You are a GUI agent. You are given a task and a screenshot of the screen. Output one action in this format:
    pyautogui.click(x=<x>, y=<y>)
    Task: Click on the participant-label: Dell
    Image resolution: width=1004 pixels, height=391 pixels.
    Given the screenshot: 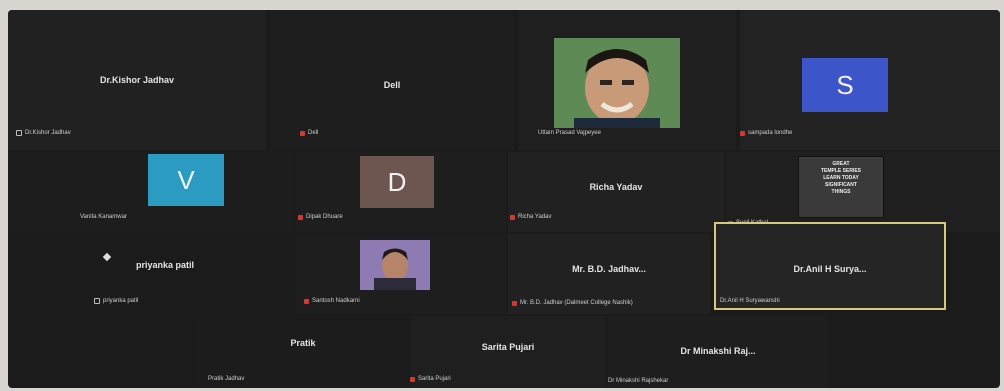 What is the action you would take?
    pyautogui.click(x=309, y=133)
    